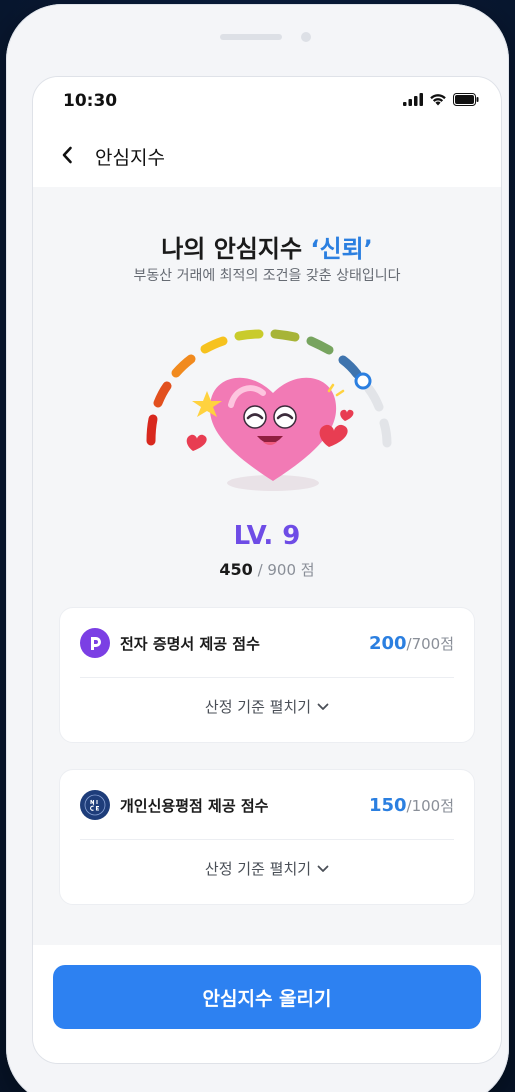  I want to click on score-value: 450, so click(236, 569).